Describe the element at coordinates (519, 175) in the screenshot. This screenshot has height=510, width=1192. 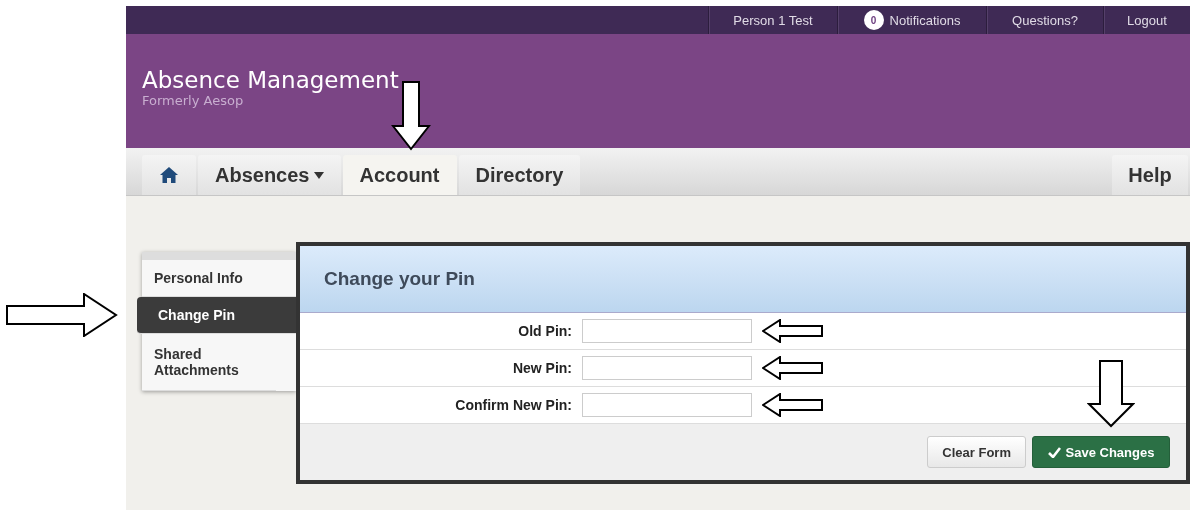
I see `nav-tab: Directory` at that location.